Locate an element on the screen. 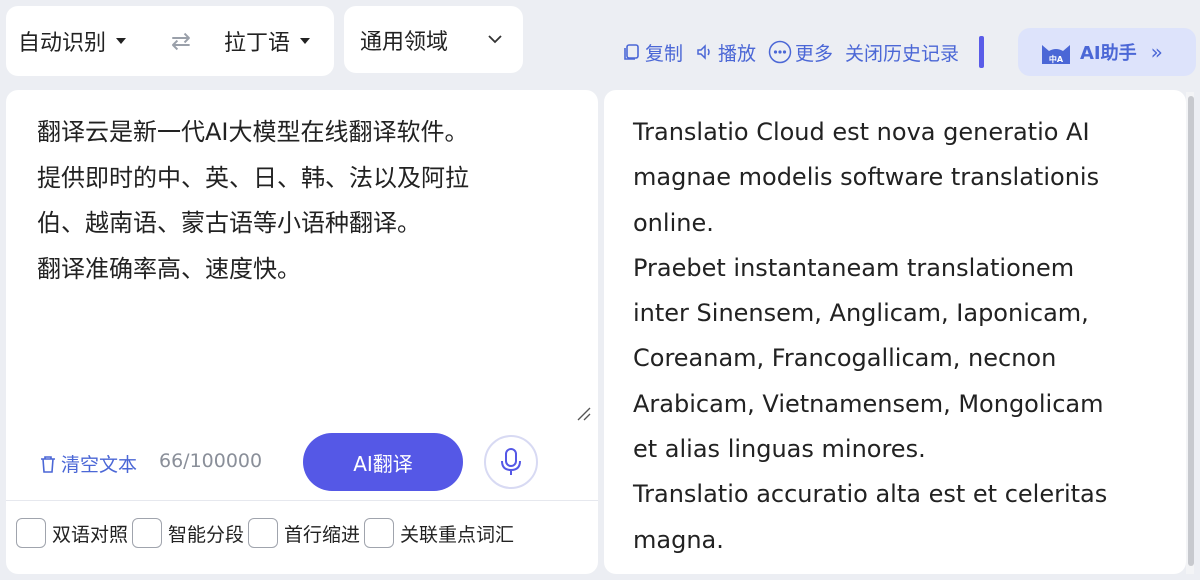 The height and width of the screenshot is (580, 1200). options-divider is located at coordinates (302, 500).